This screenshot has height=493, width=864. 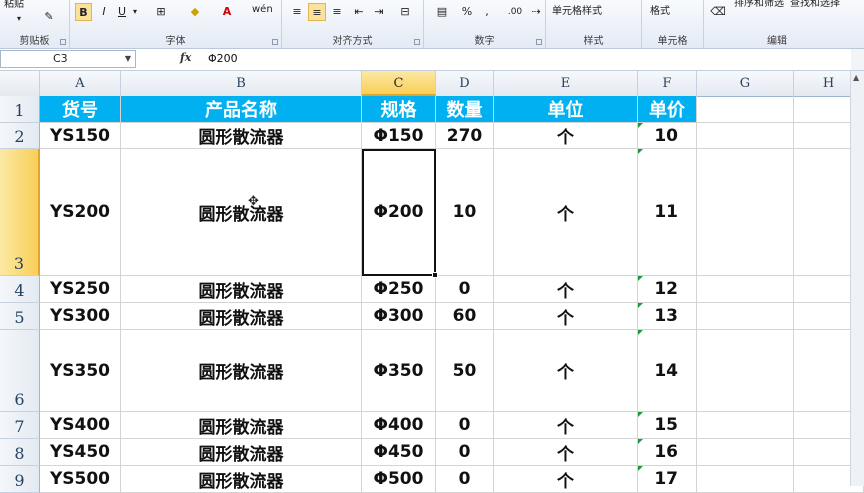 What do you see at coordinates (80, 371) in the screenshot?
I see `cell-a6: YS350` at bounding box center [80, 371].